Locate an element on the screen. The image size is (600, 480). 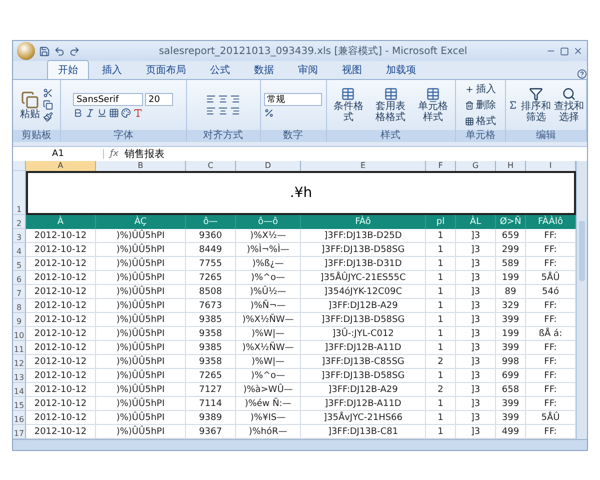
ribbon-tab: 开始 is located at coordinates (68, 69).